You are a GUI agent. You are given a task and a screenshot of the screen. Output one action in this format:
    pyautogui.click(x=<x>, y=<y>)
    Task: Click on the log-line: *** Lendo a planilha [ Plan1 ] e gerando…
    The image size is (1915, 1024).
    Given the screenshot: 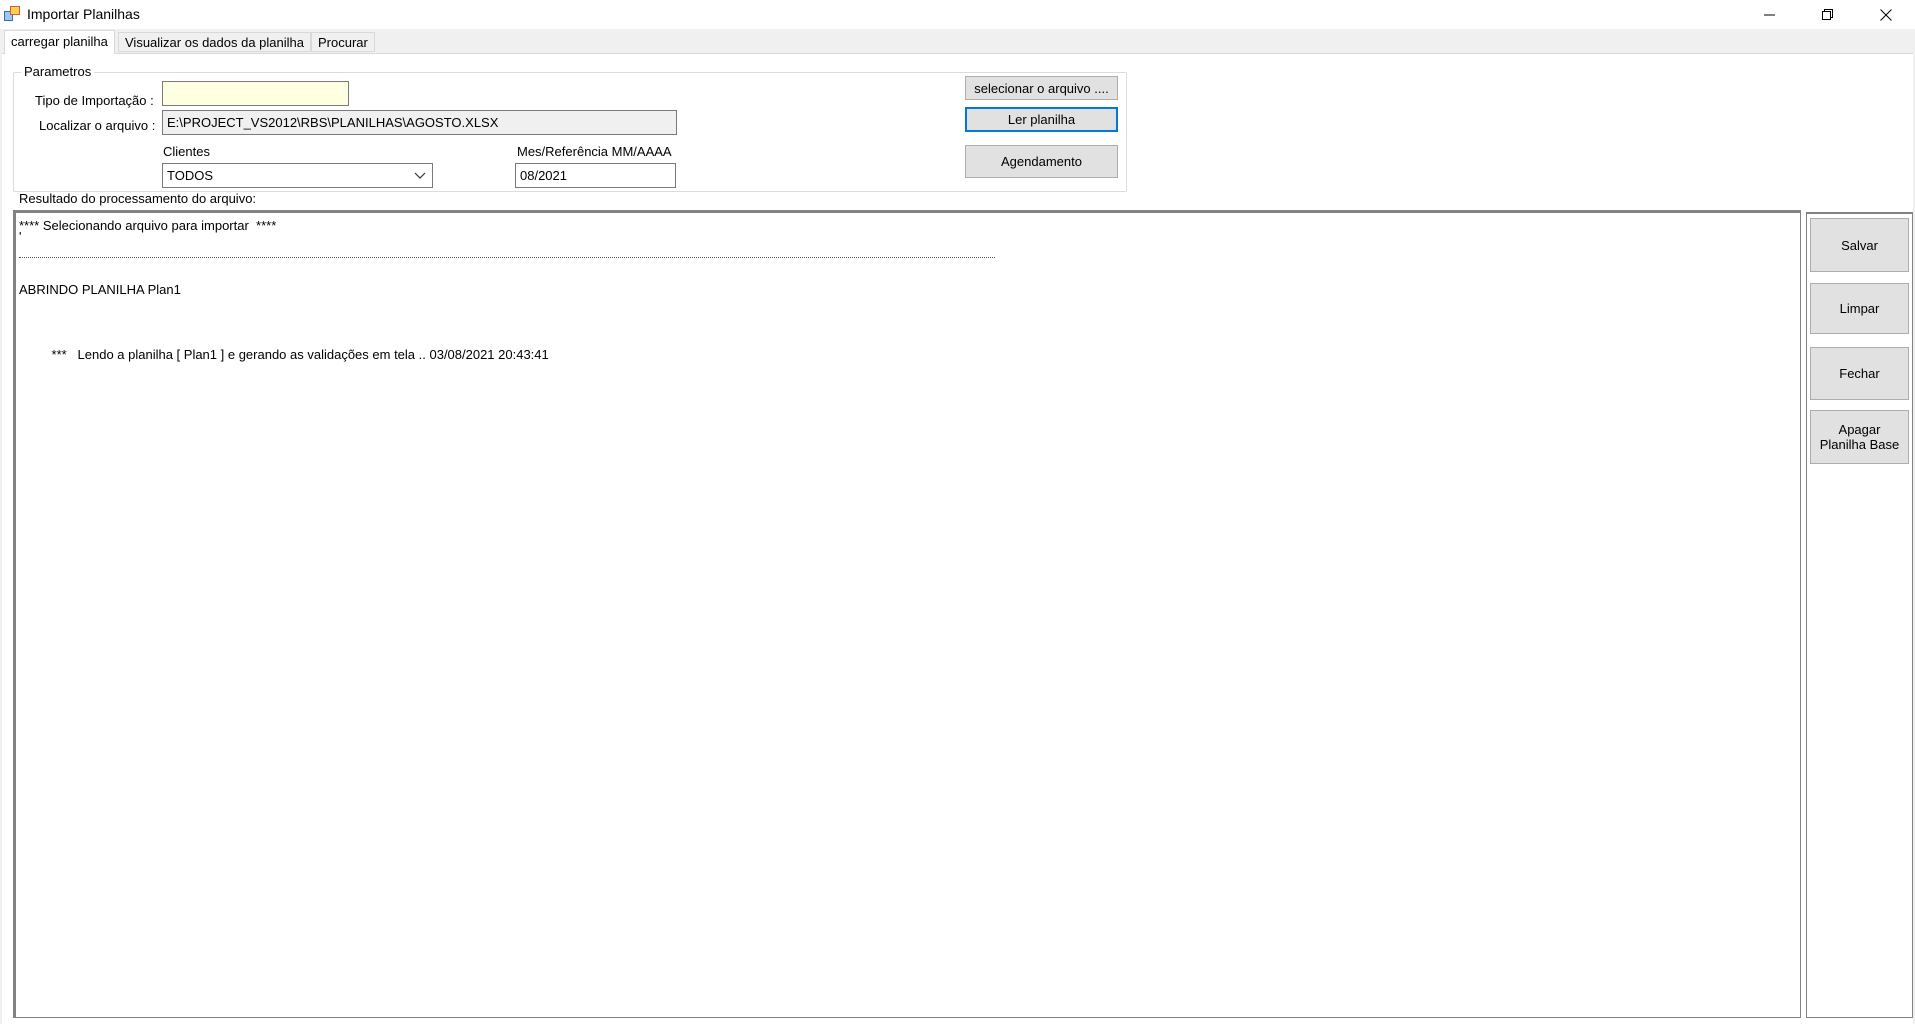 What is the action you would take?
    pyautogui.click(x=284, y=354)
    